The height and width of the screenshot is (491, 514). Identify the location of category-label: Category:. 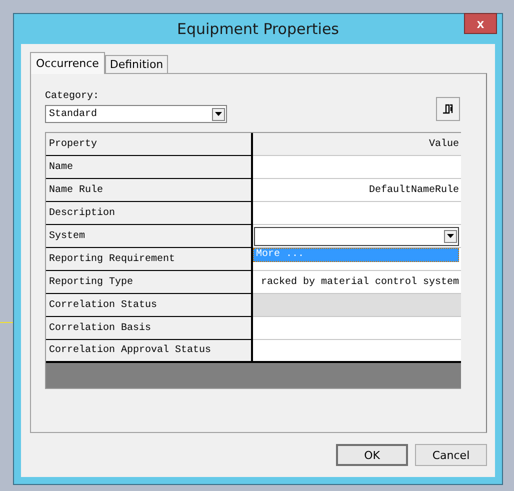
(72, 96).